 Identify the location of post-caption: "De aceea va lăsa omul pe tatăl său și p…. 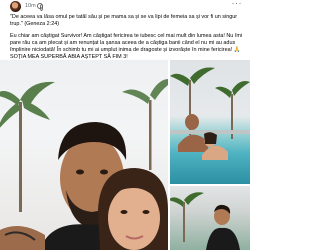
(128, 37).